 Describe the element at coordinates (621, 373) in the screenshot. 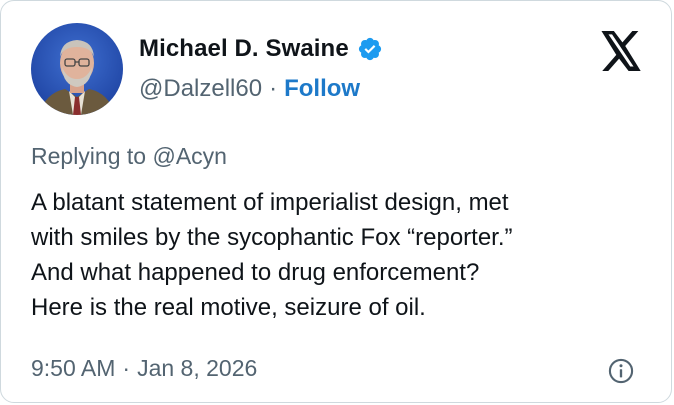

I see `info-icon` at that location.